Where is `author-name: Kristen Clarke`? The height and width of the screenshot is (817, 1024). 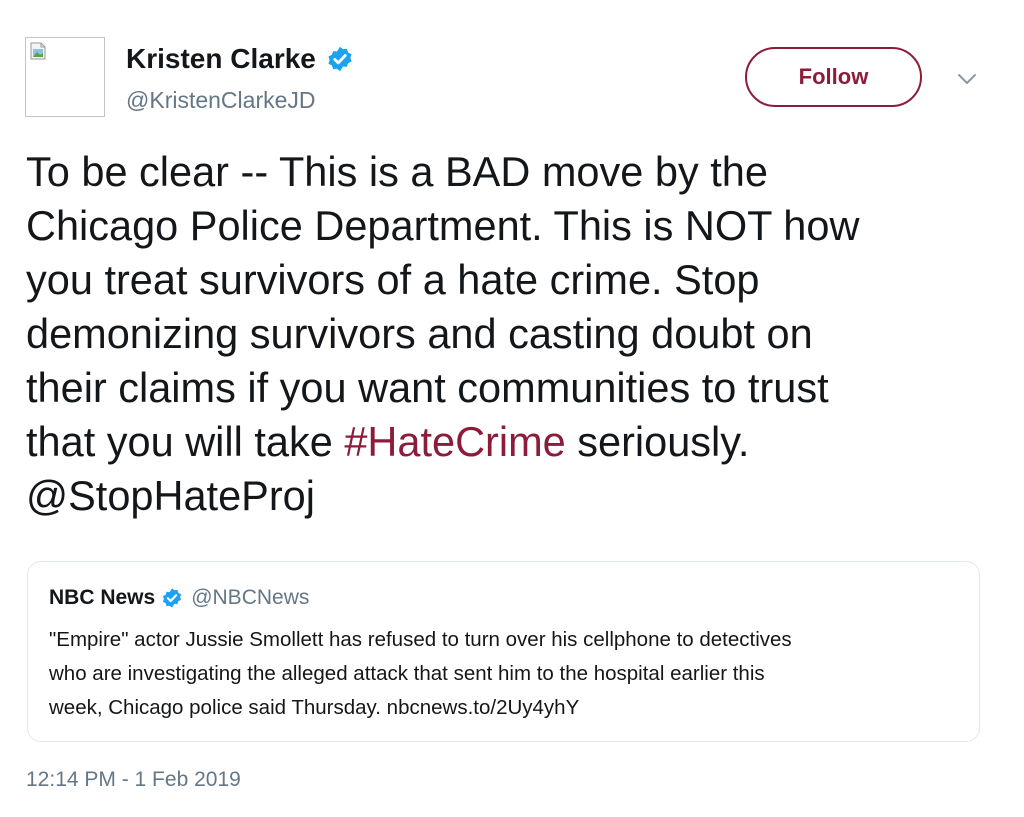
author-name: Kristen Clarke is located at coordinates (240, 59).